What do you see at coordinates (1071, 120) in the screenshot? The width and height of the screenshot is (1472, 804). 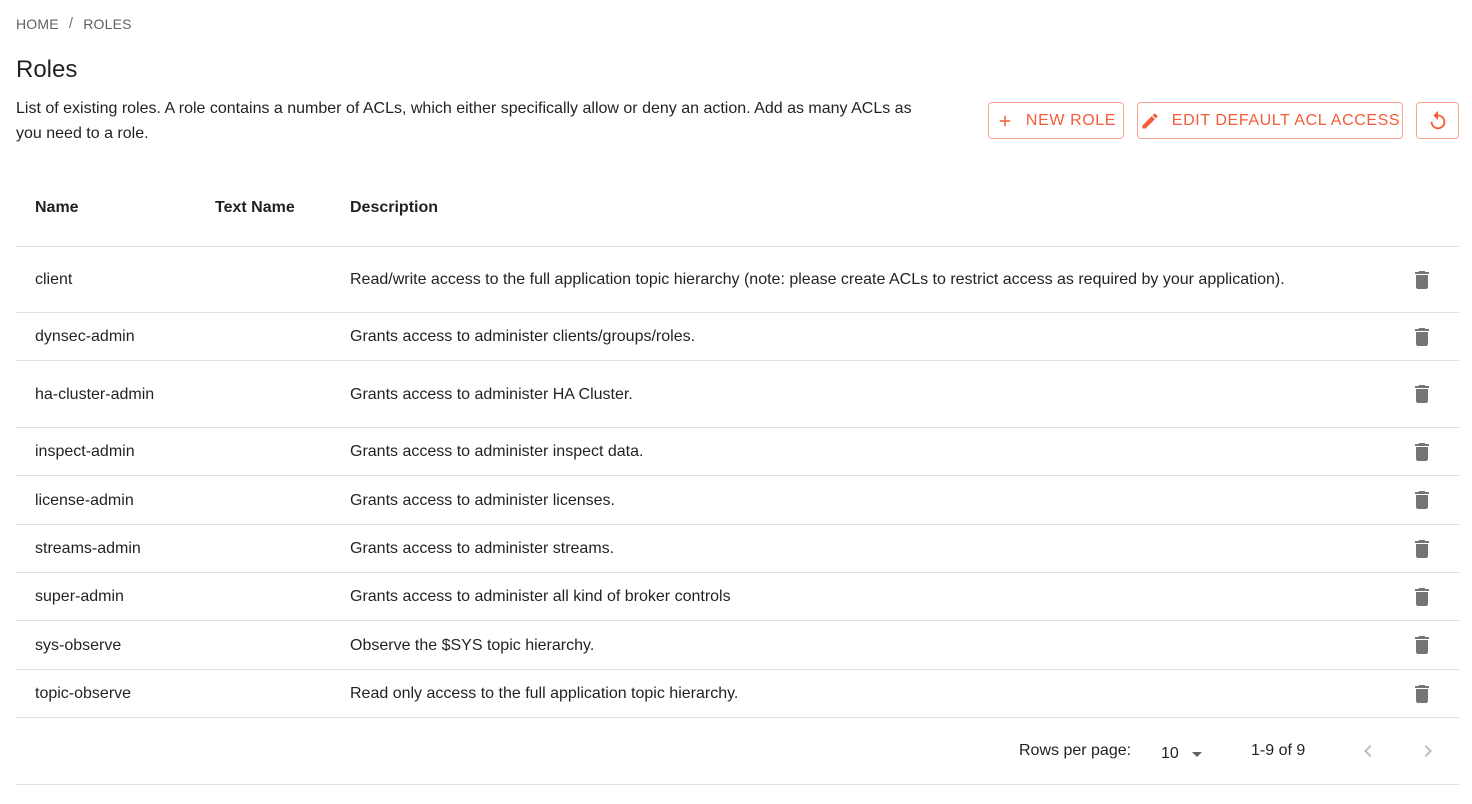 I see `new-role-label: NEW ROLE` at bounding box center [1071, 120].